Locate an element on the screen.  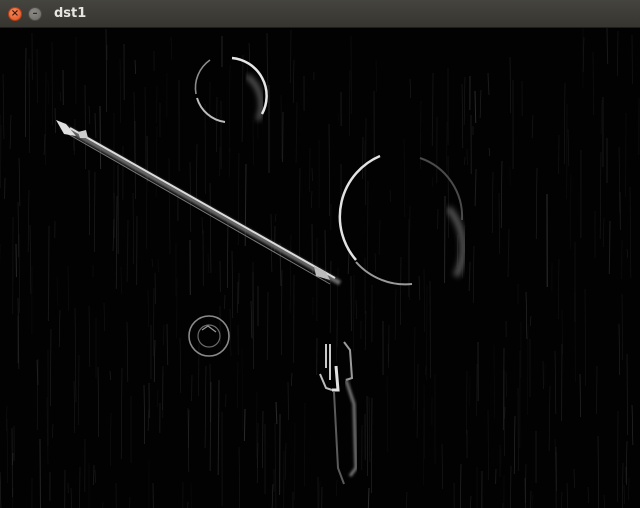
minimize-button: – is located at coordinates (35, 14).